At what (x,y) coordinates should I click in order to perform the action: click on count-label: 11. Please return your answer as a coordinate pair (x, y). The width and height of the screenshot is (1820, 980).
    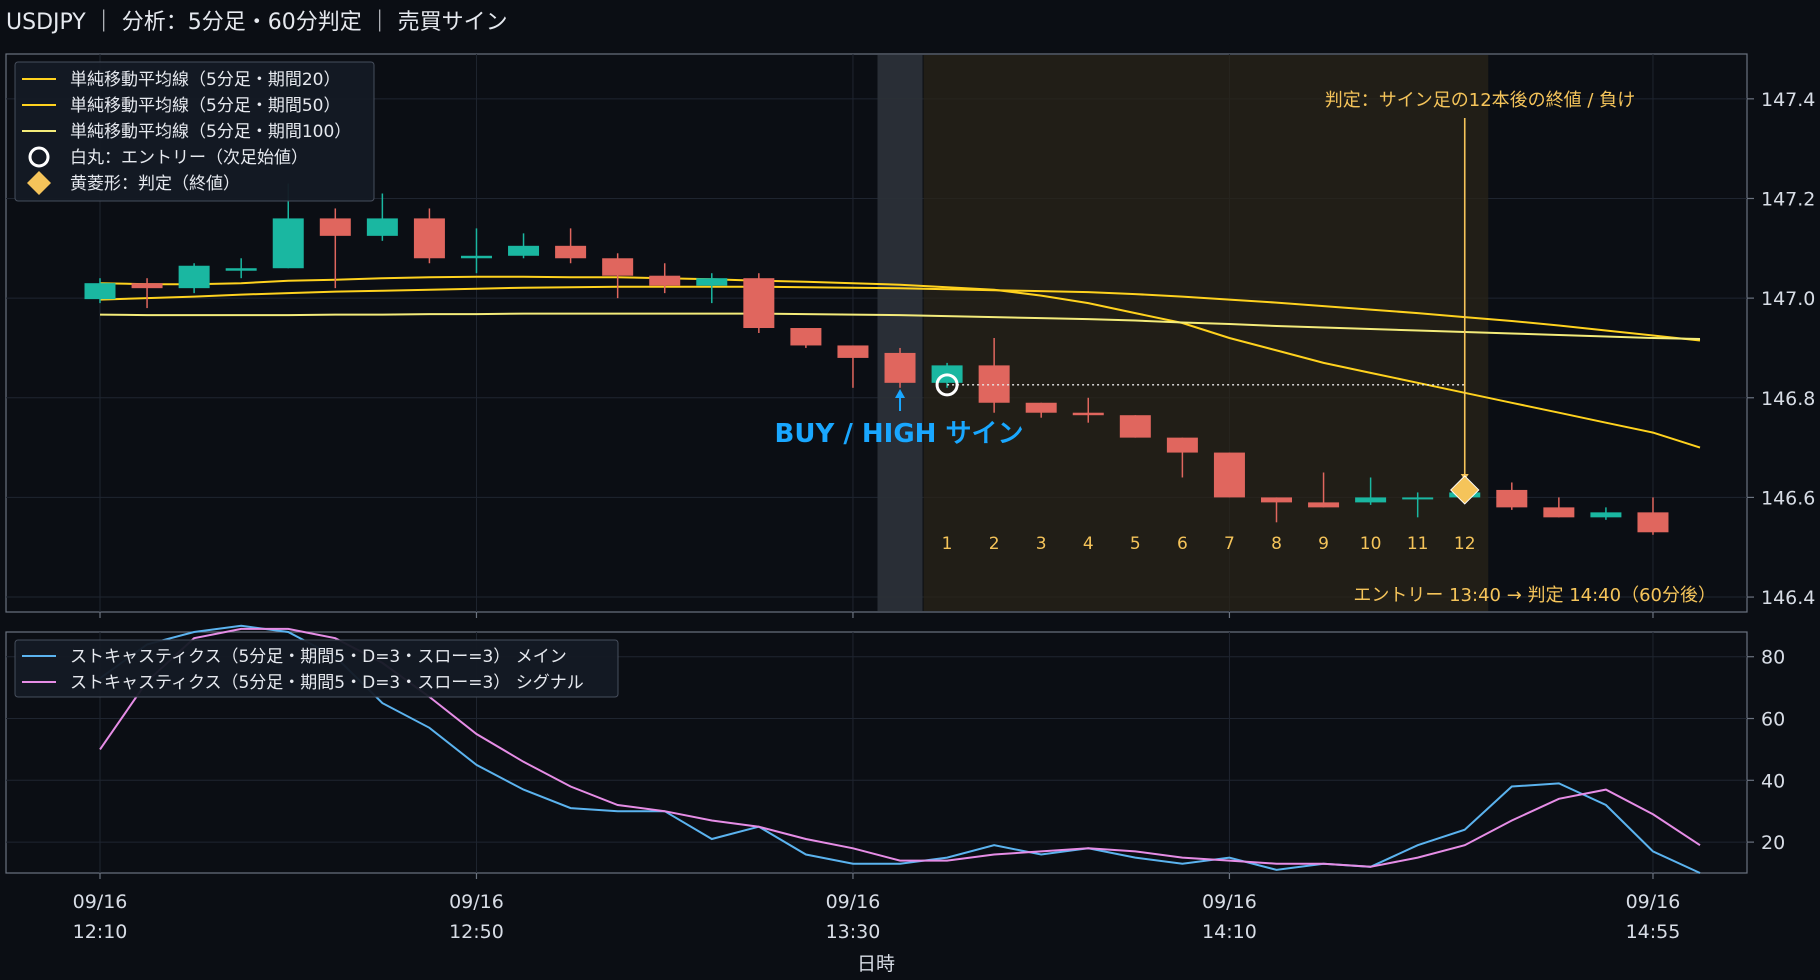
    Looking at the image, I should click on (1418, 544).